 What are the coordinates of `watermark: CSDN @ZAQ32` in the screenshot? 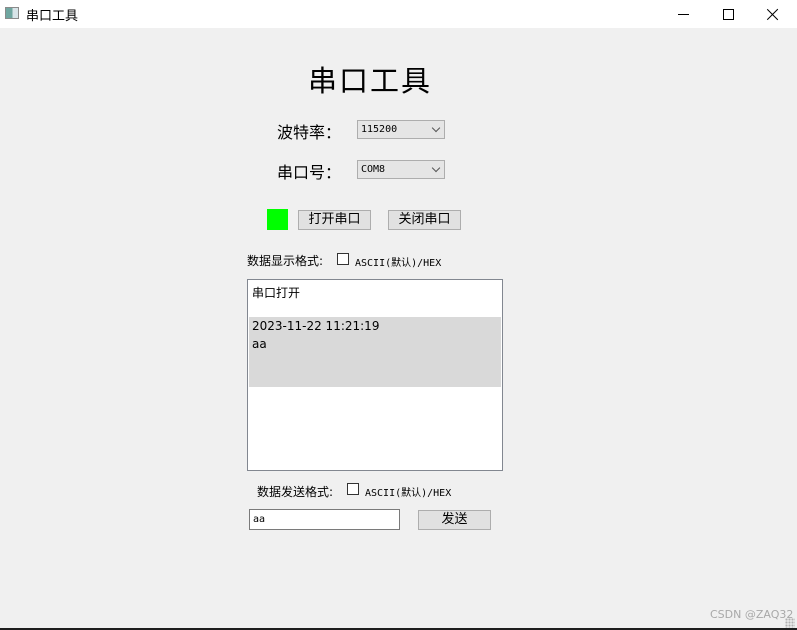 It's located at (752, 614).